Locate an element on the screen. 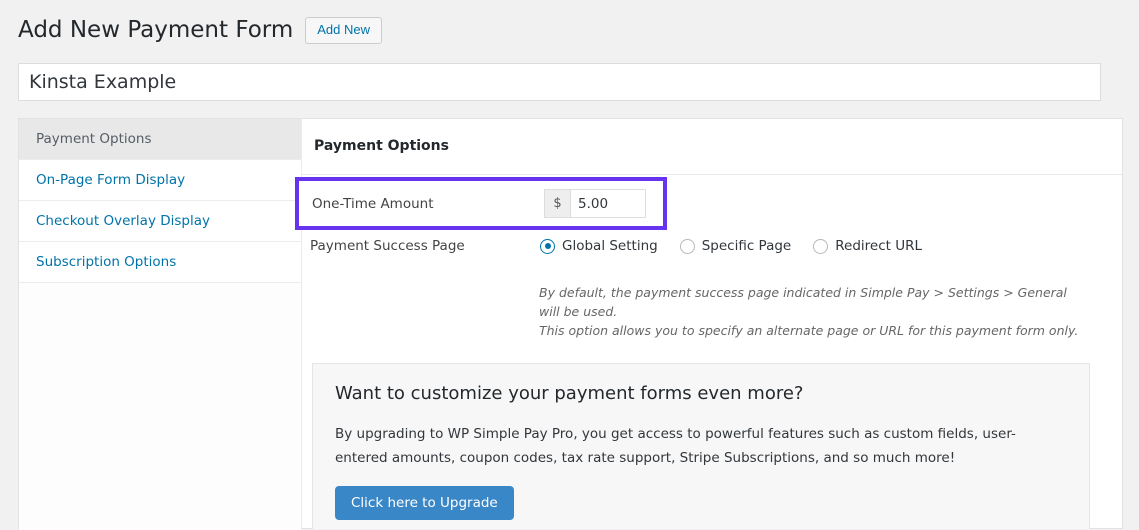 The width and height of the screenshot is (1139, 530). upgrade-button: Click here to Upgrade is located at coordinates (424, 503).